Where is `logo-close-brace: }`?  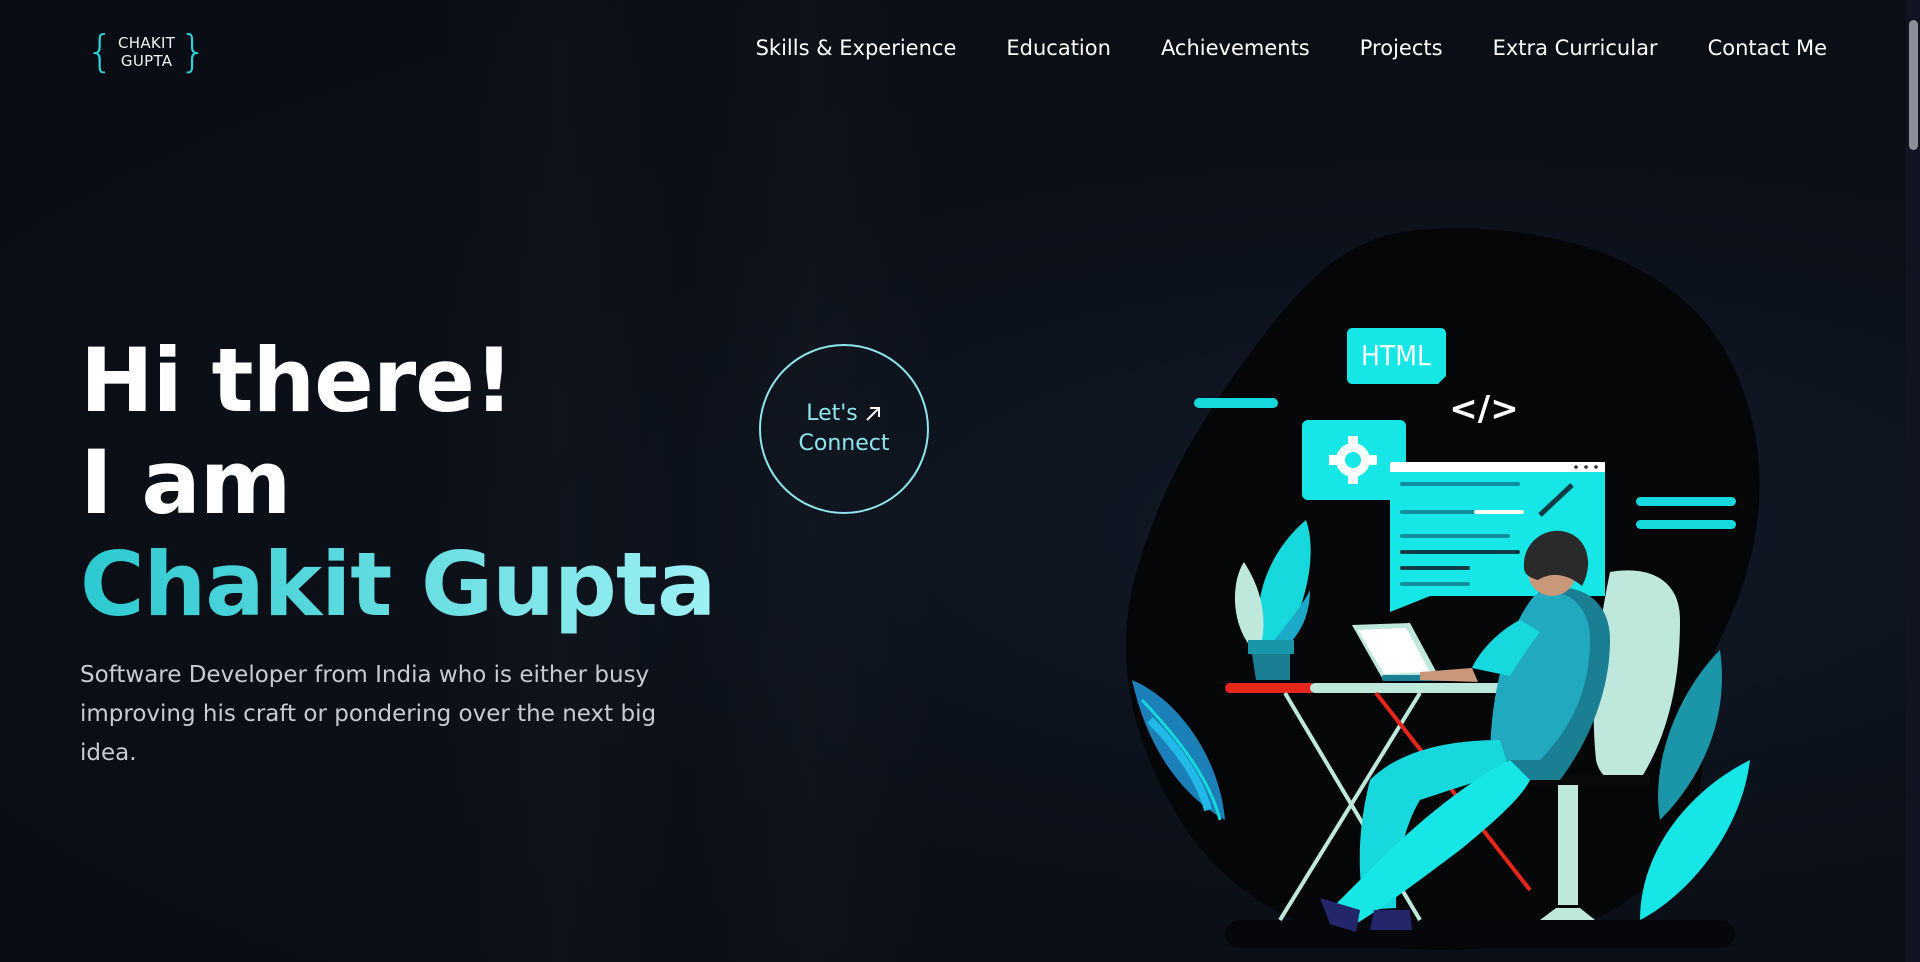 logo-close-brace: } is located at coordinates (193, 51).